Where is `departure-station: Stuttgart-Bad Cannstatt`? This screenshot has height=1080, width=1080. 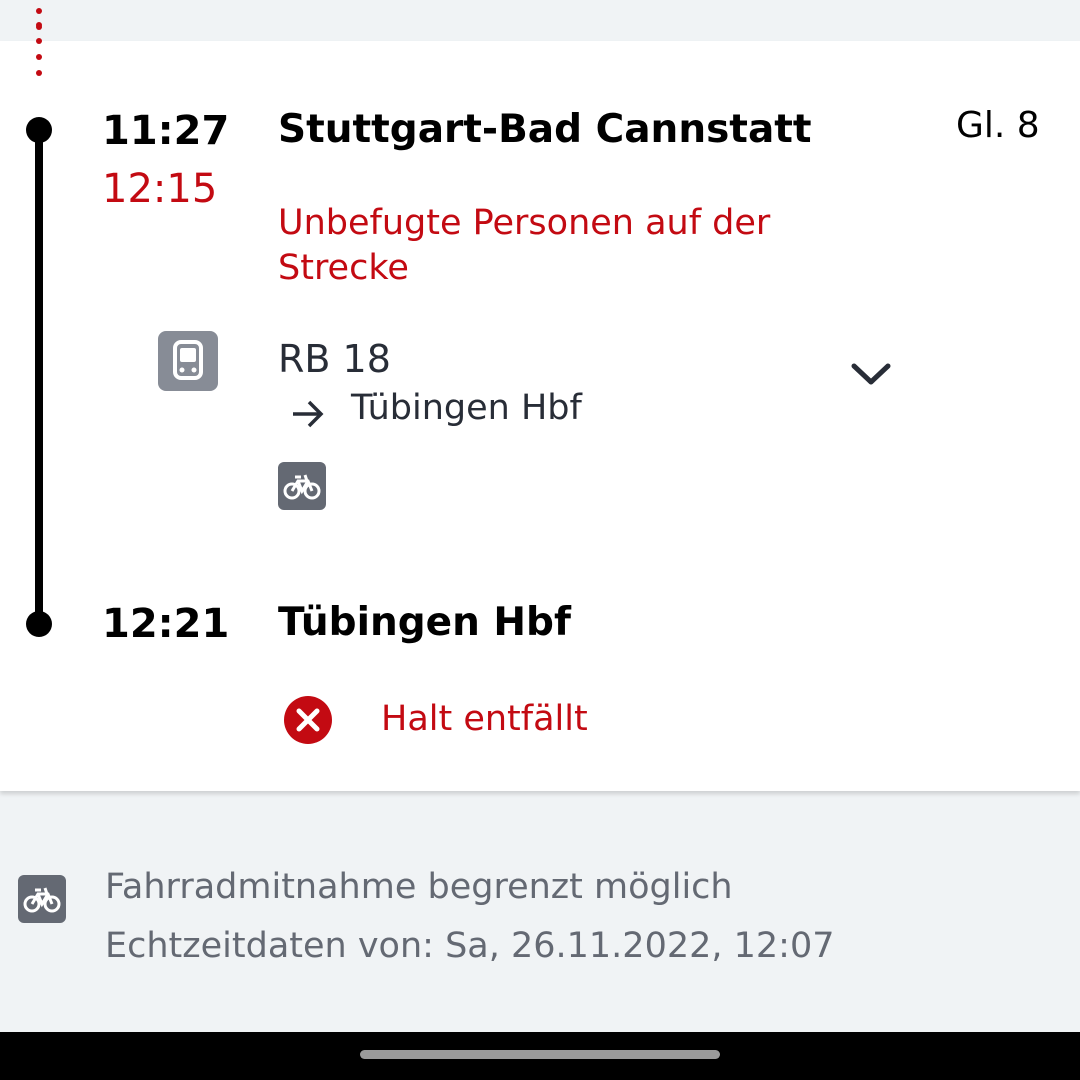 departure-station: Stuttgart-Bad Cannstatt is located at coordinates (545, 129).